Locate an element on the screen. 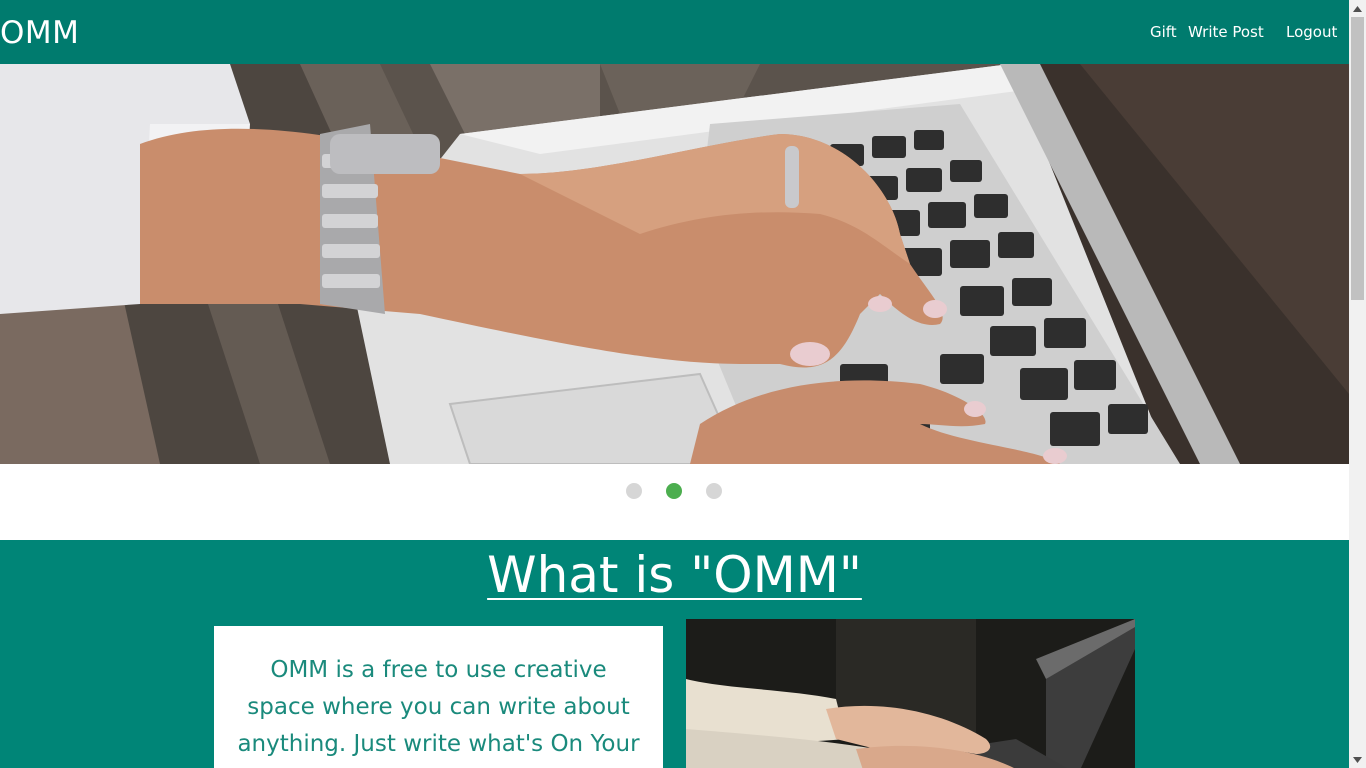 The width and height of the screenshot is (1366, 768). scroll-up-arrow-icon is located at coordinates (1357, 8).